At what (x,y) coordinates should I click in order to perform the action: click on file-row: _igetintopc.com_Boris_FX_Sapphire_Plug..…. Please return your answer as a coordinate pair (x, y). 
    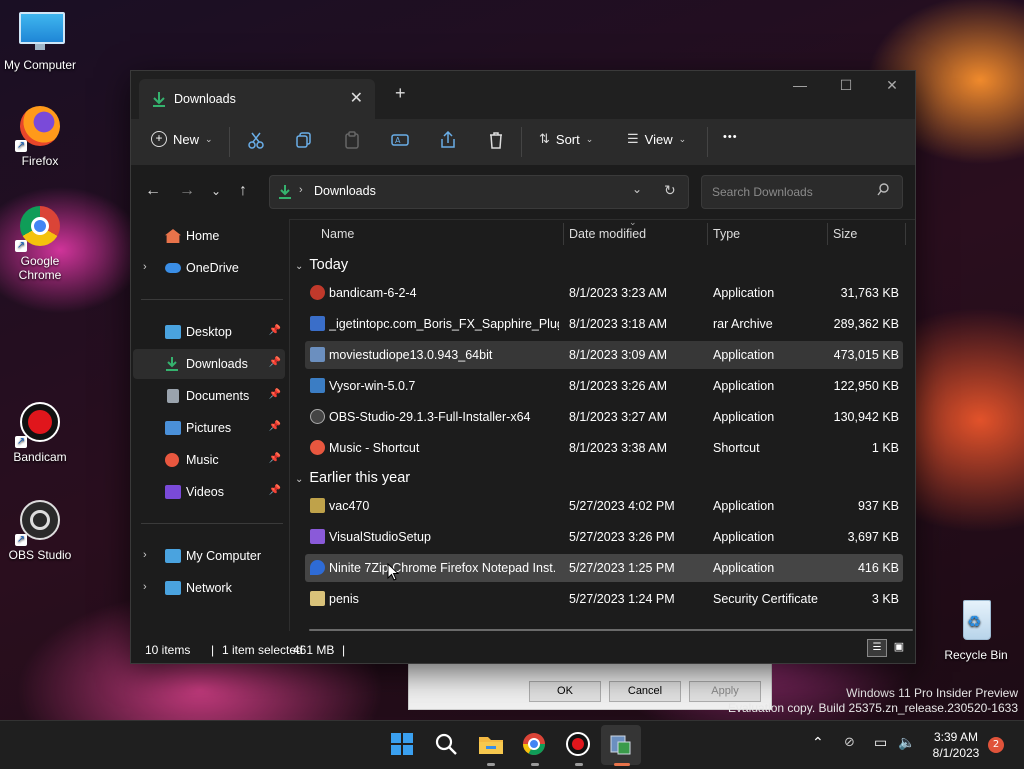
    Looking at the image, I should click on (604, 324).